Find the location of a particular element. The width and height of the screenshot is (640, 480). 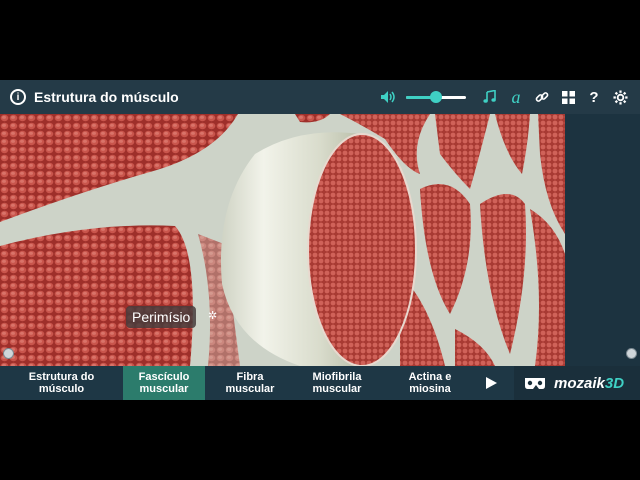

label-pointer-icon: ✲ is located at coordinates (213, 316).